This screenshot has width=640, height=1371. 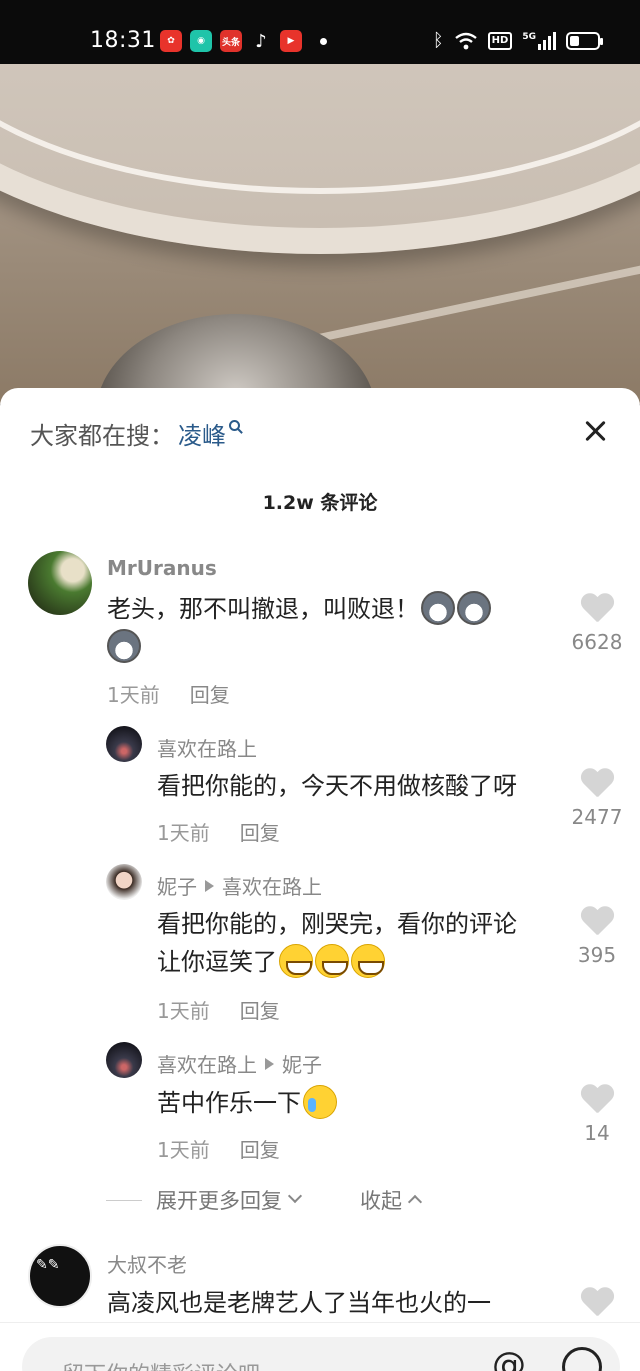 I want to click on tiktok-icon: ♪, so click(x=261, y=41).